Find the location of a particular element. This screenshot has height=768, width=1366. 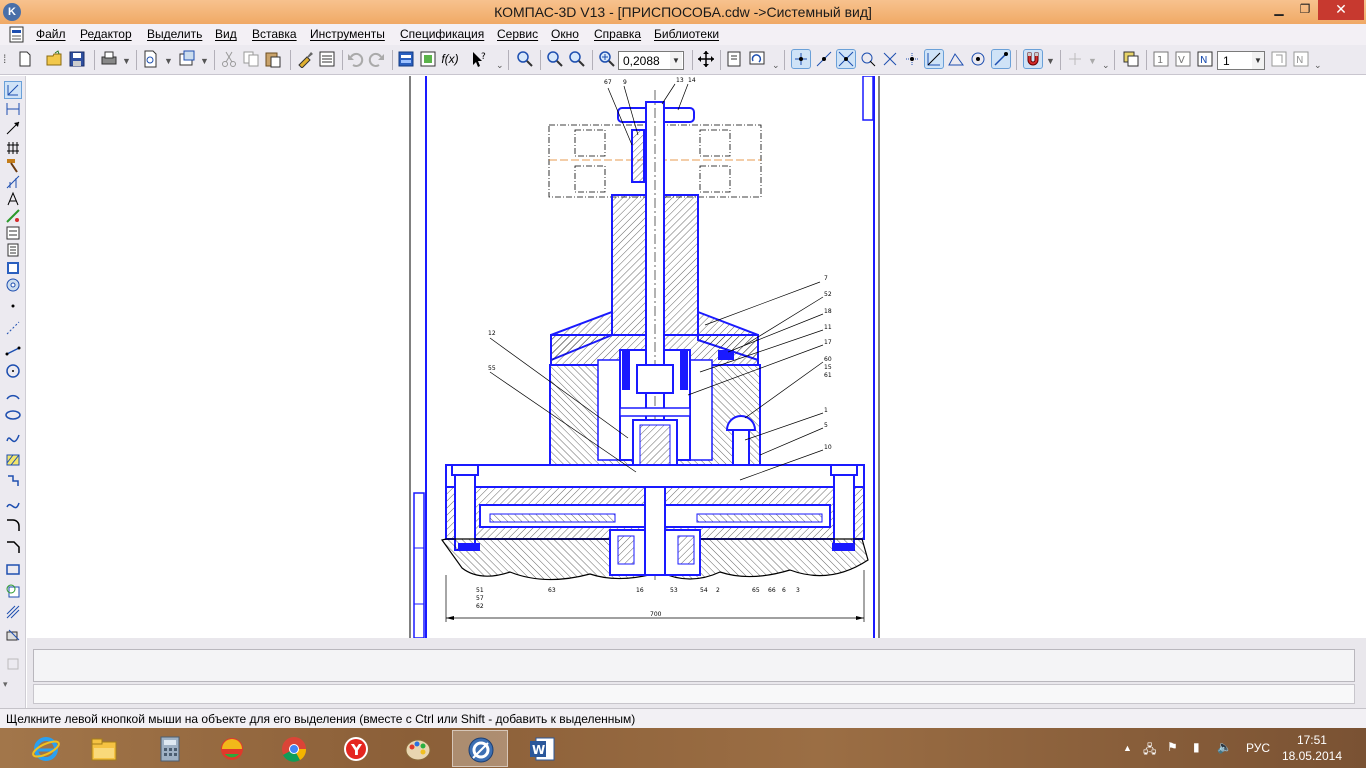

properties-panel is located at coordinates (694, 665).